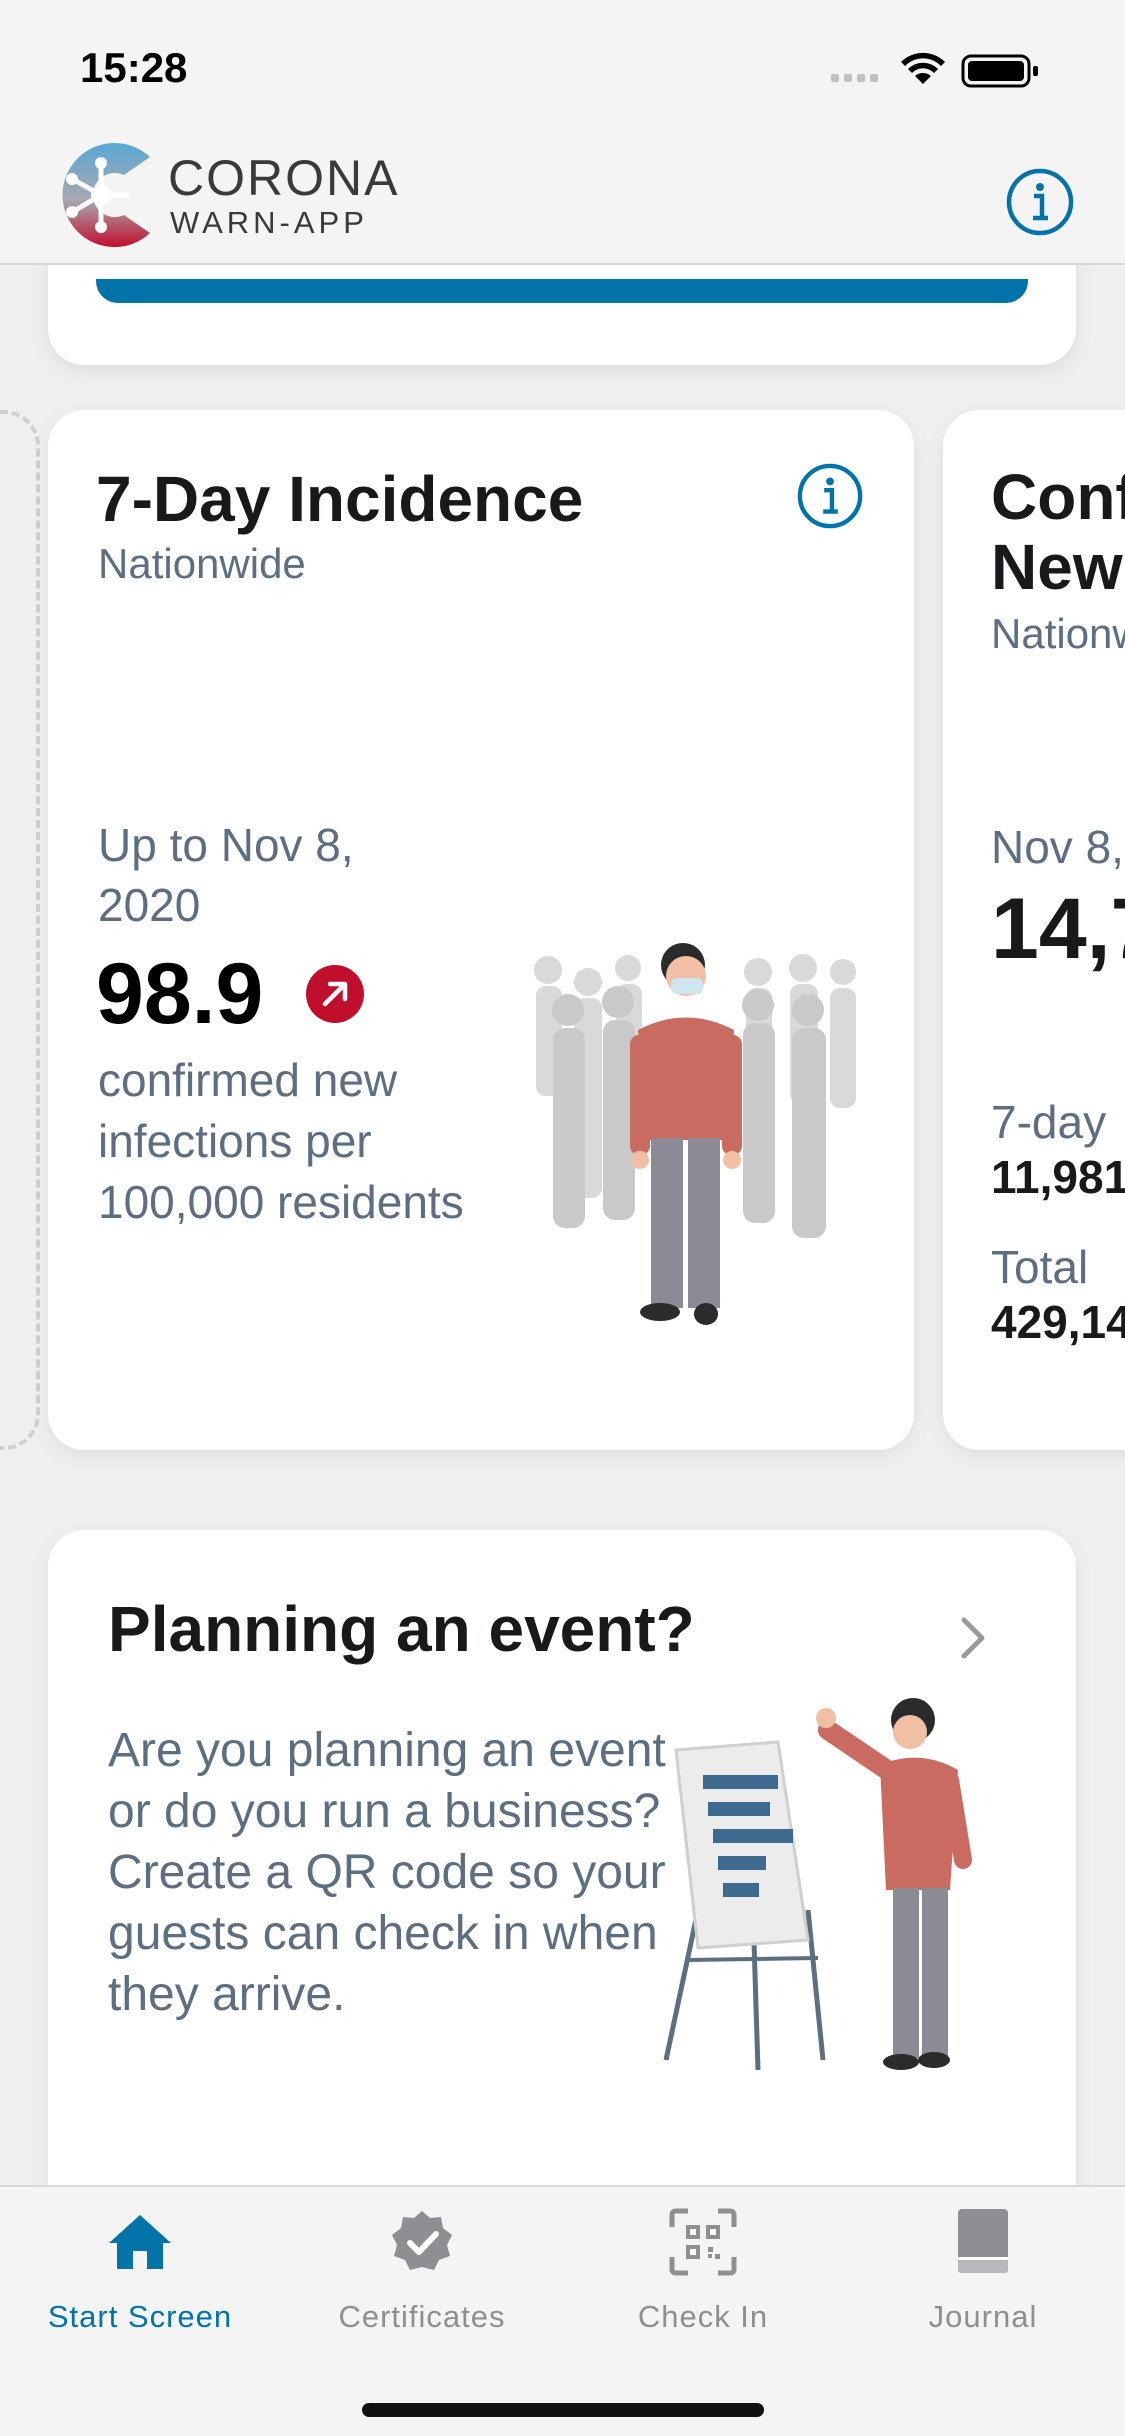 This screenshot has height=2436, width=1125. Describe the element at coordinates (854, 78) in the screenshot. I see `cellular-signal-icon` at that location.